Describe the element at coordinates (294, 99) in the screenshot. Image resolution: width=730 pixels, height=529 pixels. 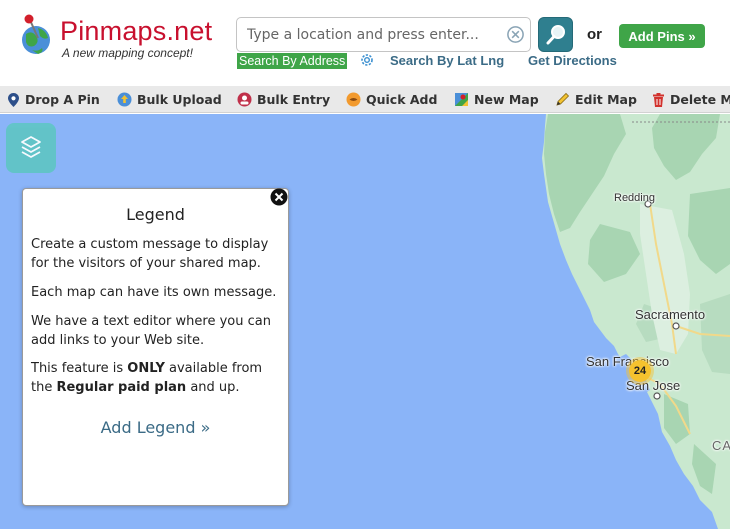
I see `toolbar-item-label: Bulk Entry` at that location.